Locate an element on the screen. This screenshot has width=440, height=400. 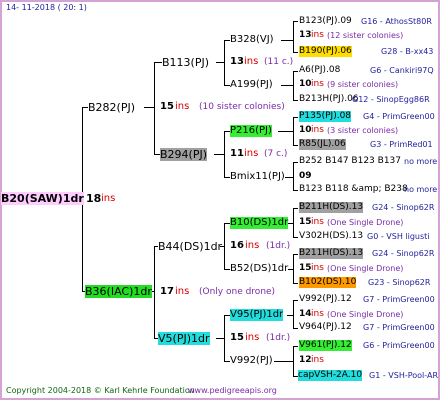
gen4-name: R85(JL).06 is located at coordinates (322, 144).